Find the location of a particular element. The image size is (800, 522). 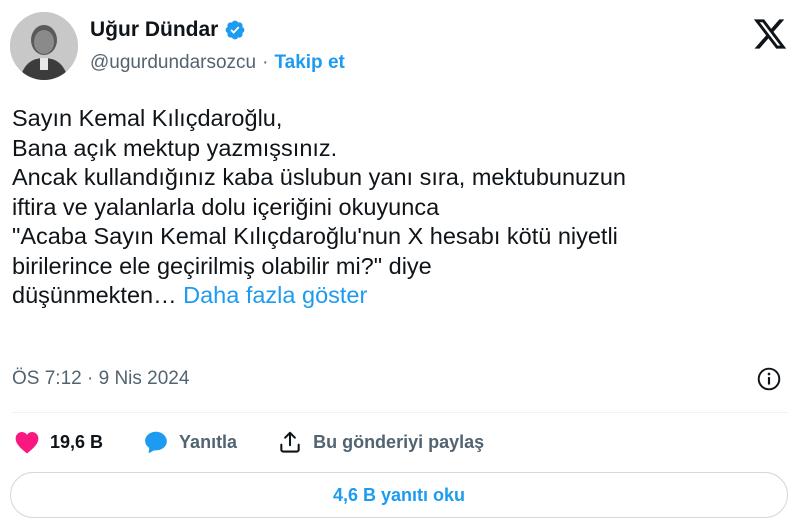

share-button: Bu gönderiyi paylaş is located at coordinates (380, 442).